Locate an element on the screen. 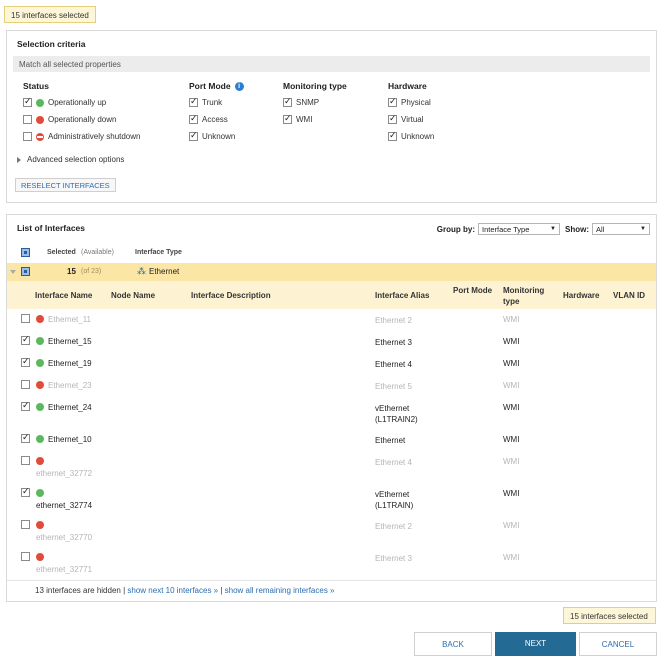 The height and width of the screenshot is (661, 667). interface-alias: Ethernet 5 is located at coordinates (393, 386).